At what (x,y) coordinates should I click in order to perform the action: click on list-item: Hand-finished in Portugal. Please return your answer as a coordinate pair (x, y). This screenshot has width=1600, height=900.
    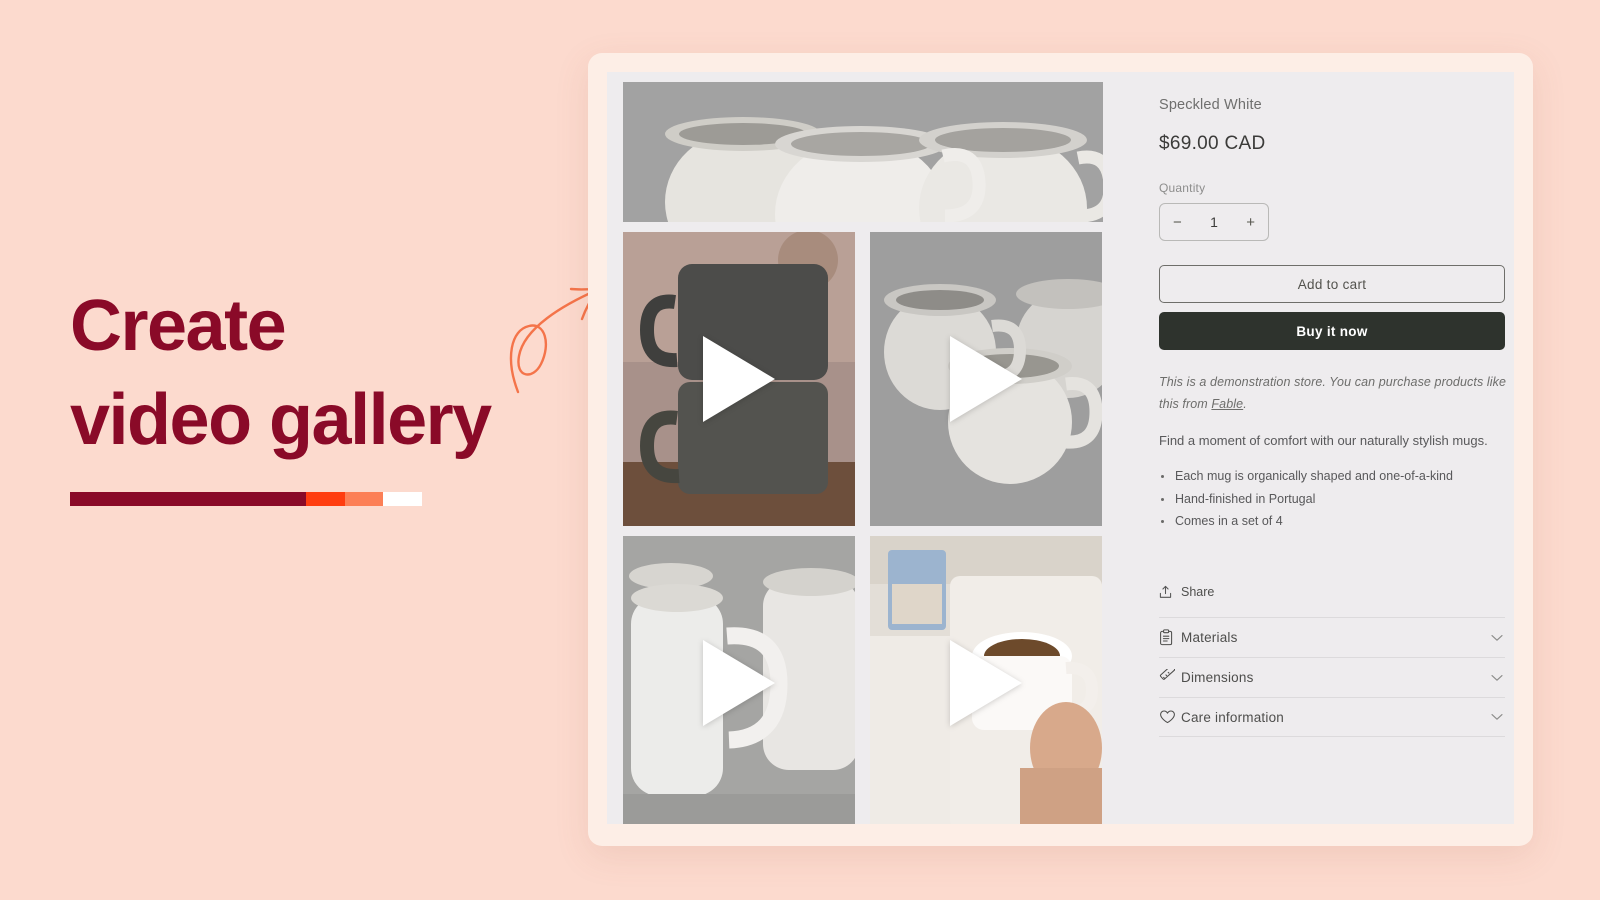
    Looking at the image, I should click on (1333, 499).